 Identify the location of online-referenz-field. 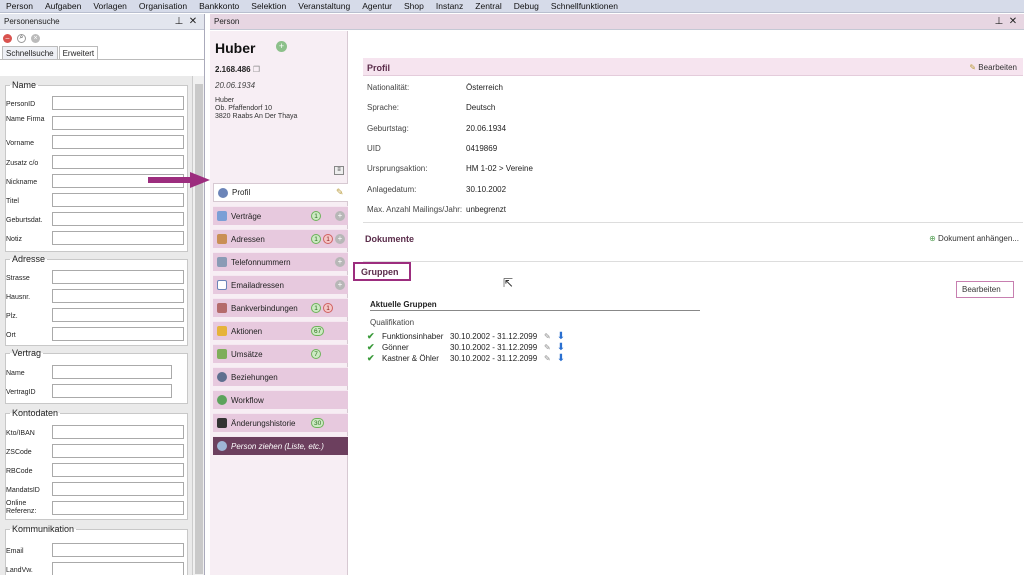
(118, 508).